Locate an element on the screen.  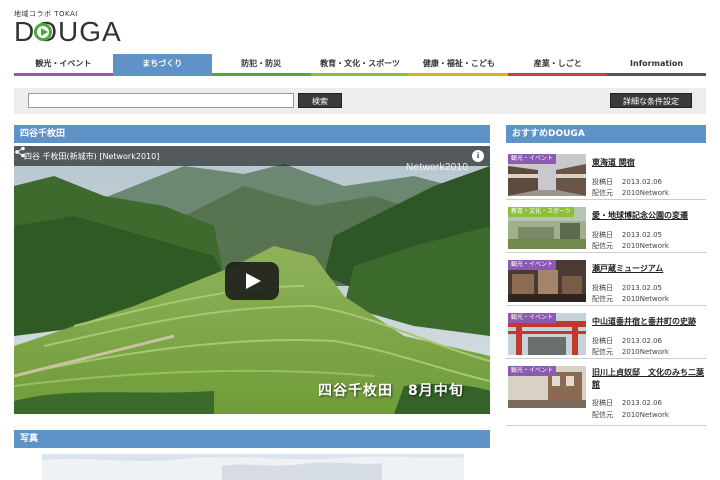
nav-tab-industry: 産業・しごと is located at coordinates (558, 65).